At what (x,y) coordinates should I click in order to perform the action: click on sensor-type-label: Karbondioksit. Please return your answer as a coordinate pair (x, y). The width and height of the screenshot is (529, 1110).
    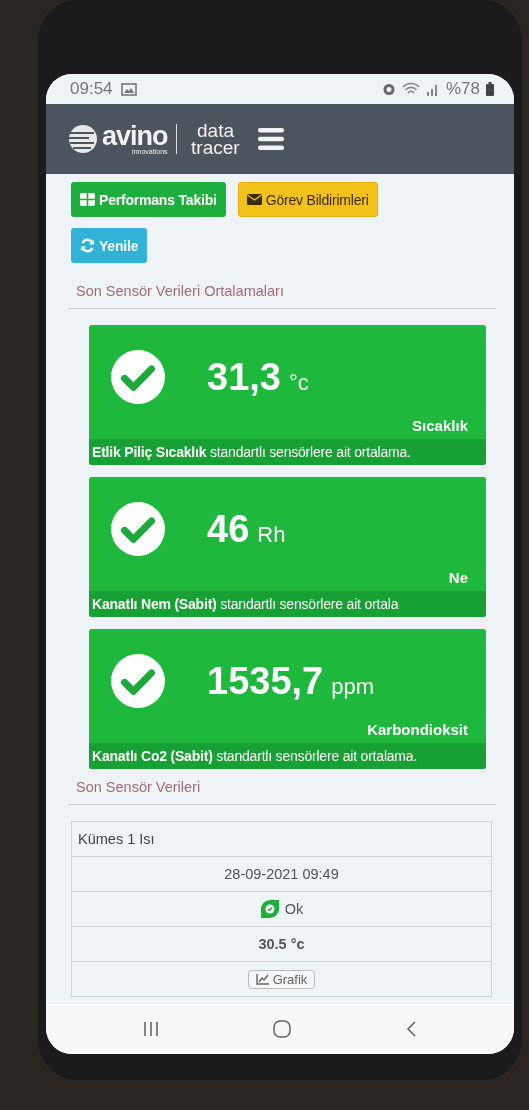
    Looking at the image, I should click on (417, 729).